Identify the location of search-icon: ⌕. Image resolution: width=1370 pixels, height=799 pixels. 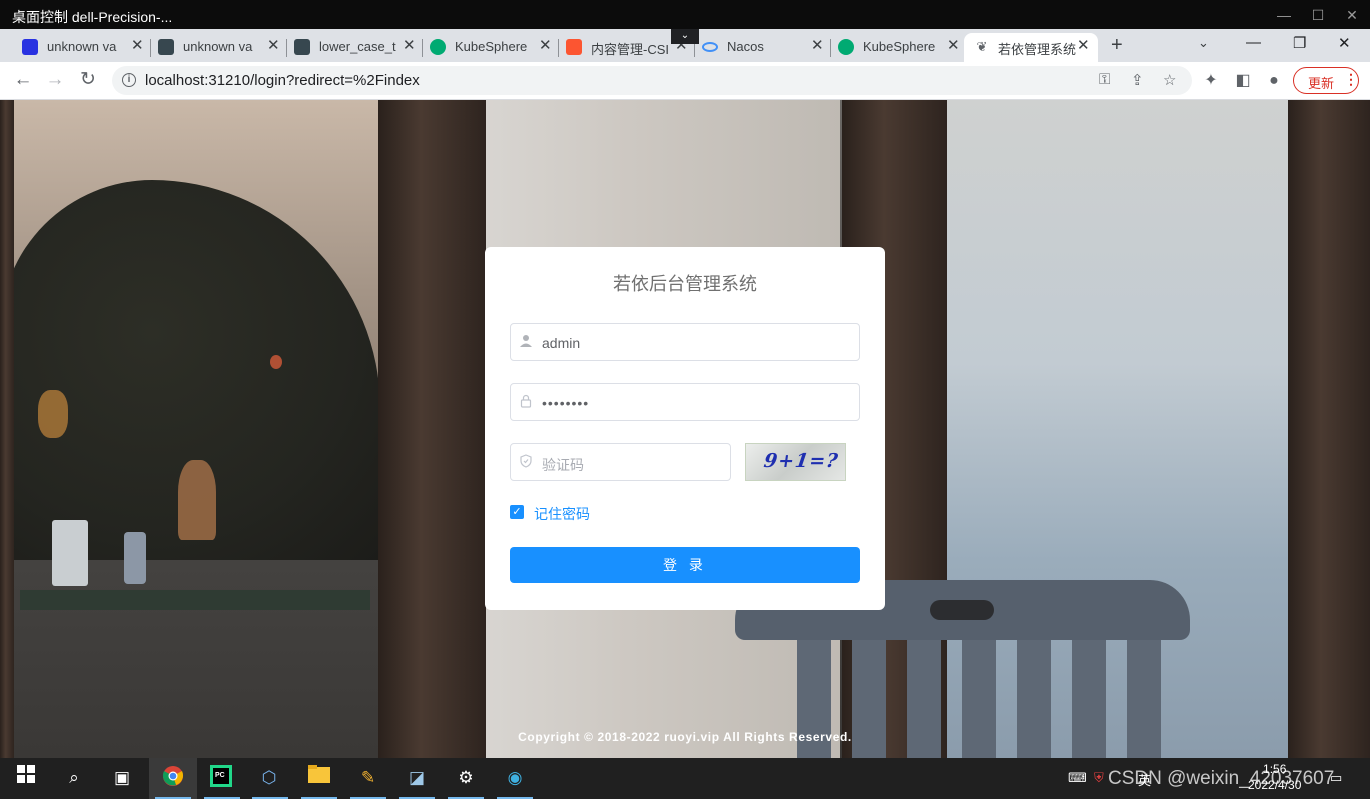
(74, 778).